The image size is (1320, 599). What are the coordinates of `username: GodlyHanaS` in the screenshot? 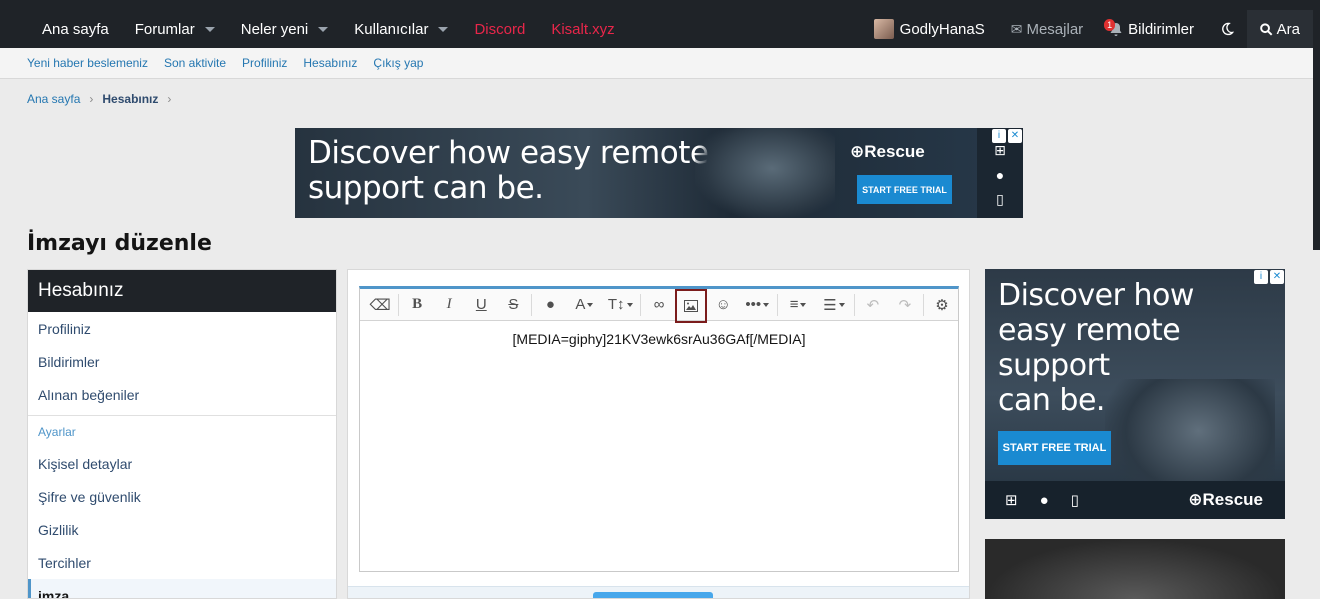 It's located at (942, 29).